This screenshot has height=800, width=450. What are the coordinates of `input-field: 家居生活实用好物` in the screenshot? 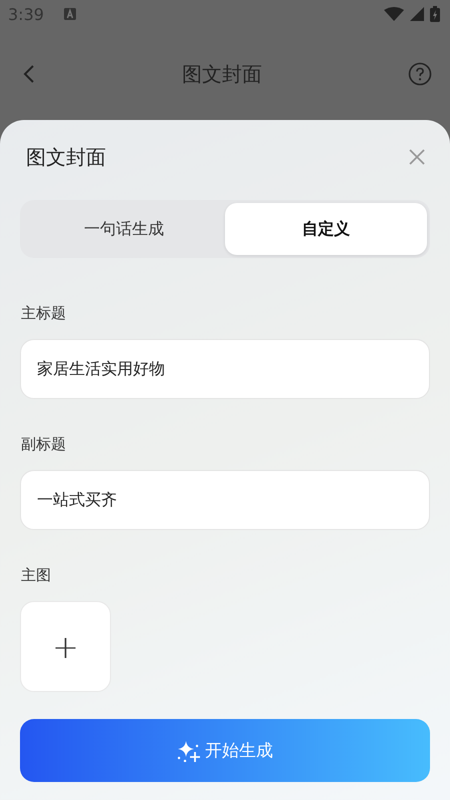 It's located at (225, 369).